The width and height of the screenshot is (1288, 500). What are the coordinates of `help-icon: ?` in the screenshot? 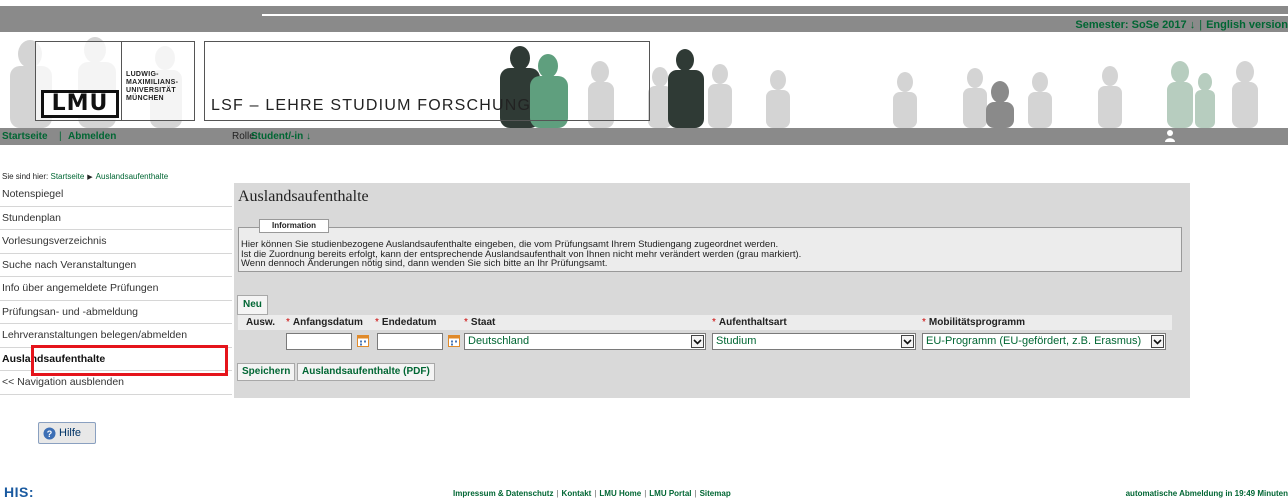 It's located at (49, 433).